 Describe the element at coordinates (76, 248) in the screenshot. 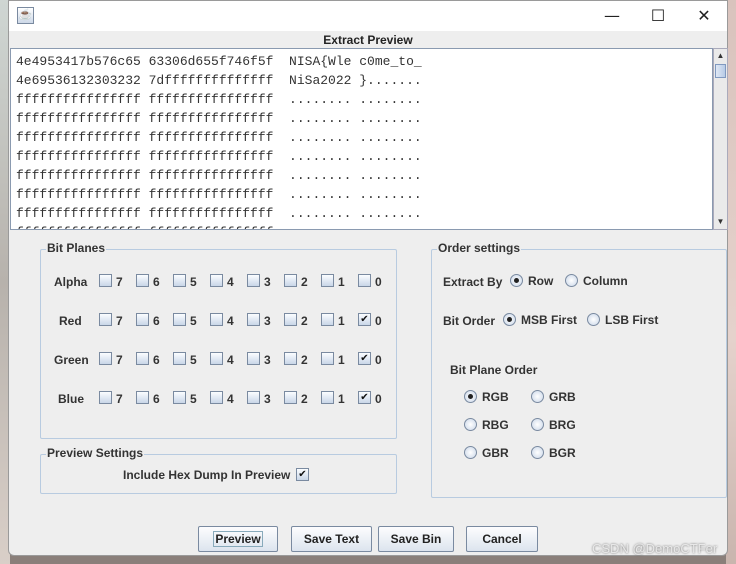

I see `bit-planes-title: Bit Planes` at that location.